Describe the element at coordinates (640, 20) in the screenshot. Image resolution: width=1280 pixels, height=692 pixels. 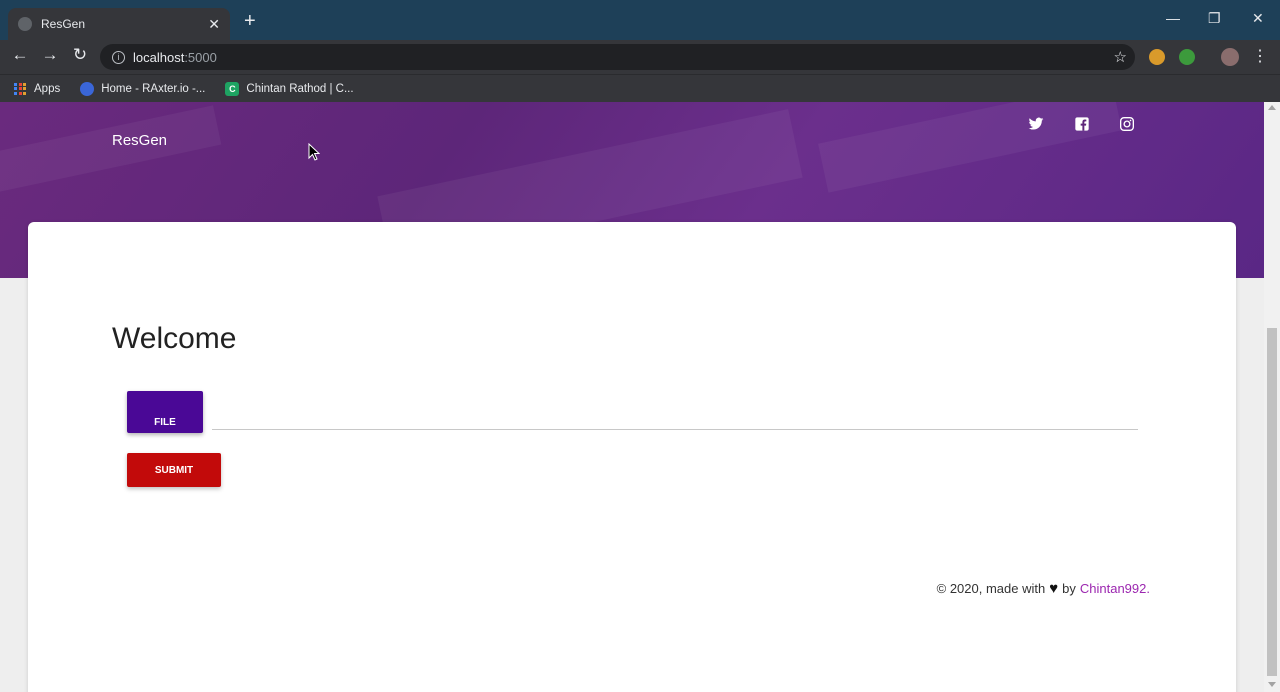
I see `browser-tabstrip: ResGen ✕ + — ❐ ✕` at that location.